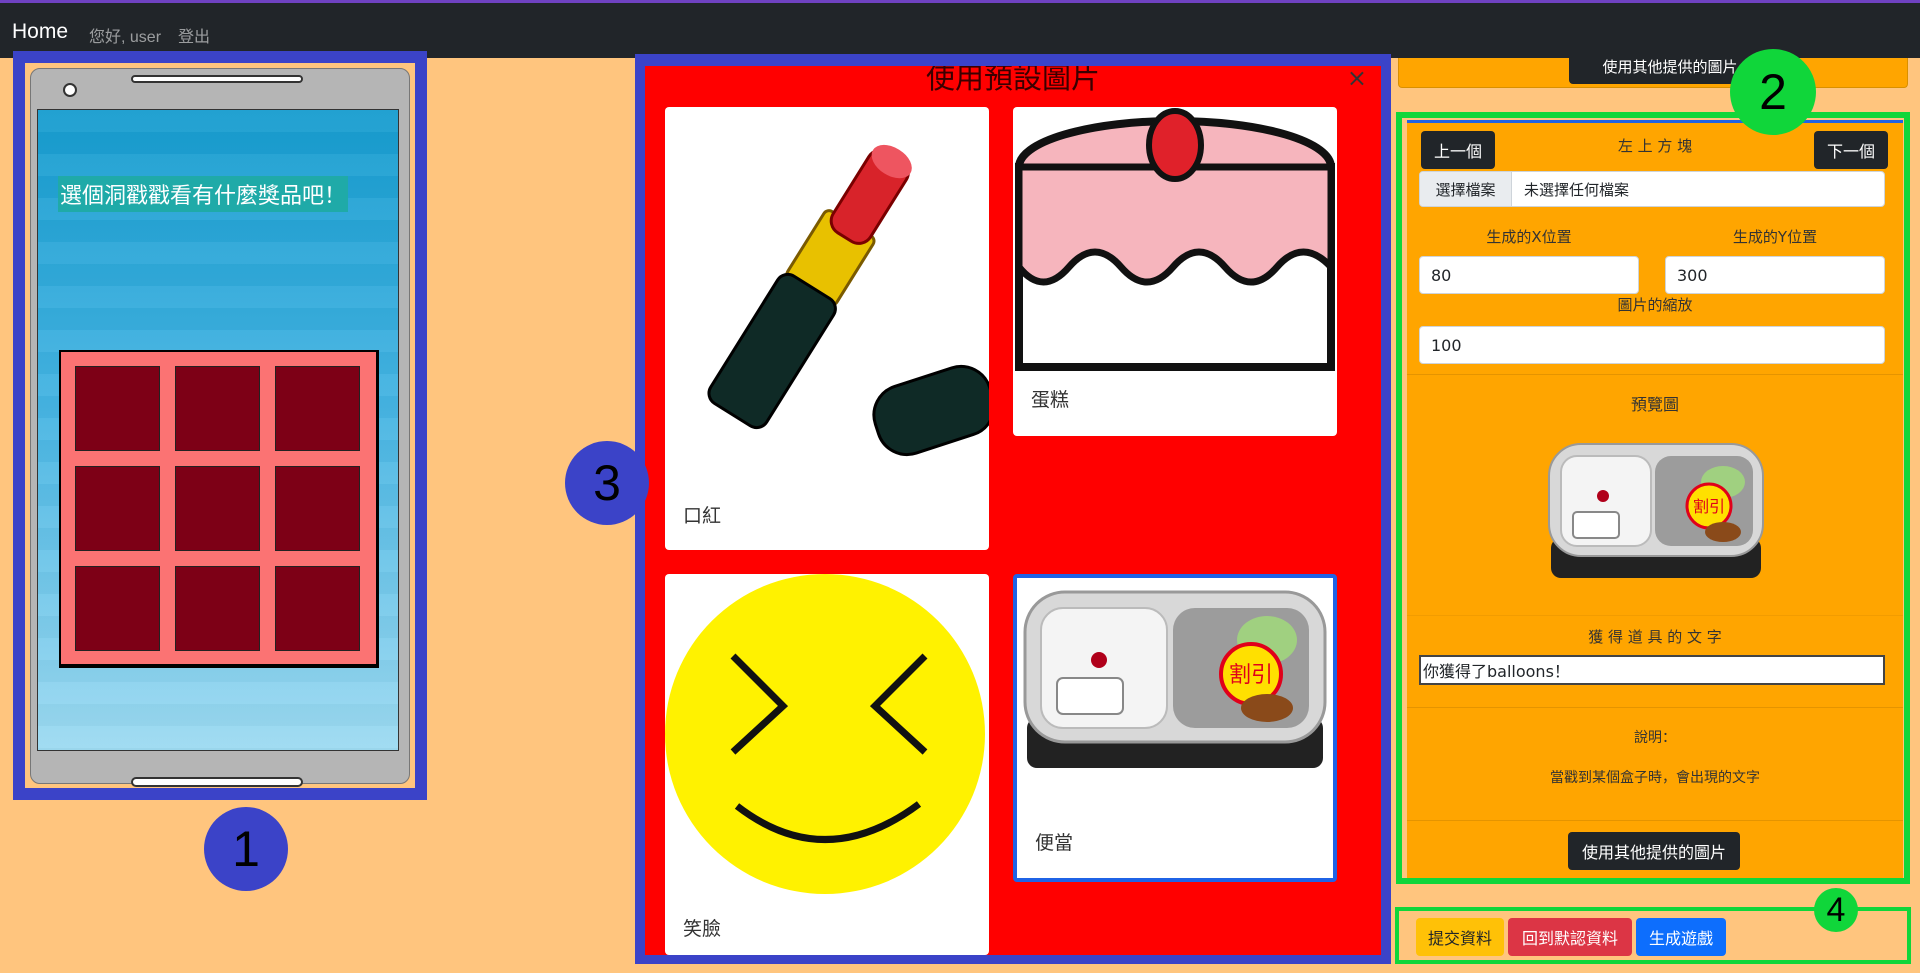 Image resolution: width=1920 pixels, height=973 pixels. Describe the element at coordinates (1570, 937) in the screenshot. I see `reset-default-button: 回到默認資料` at that location.